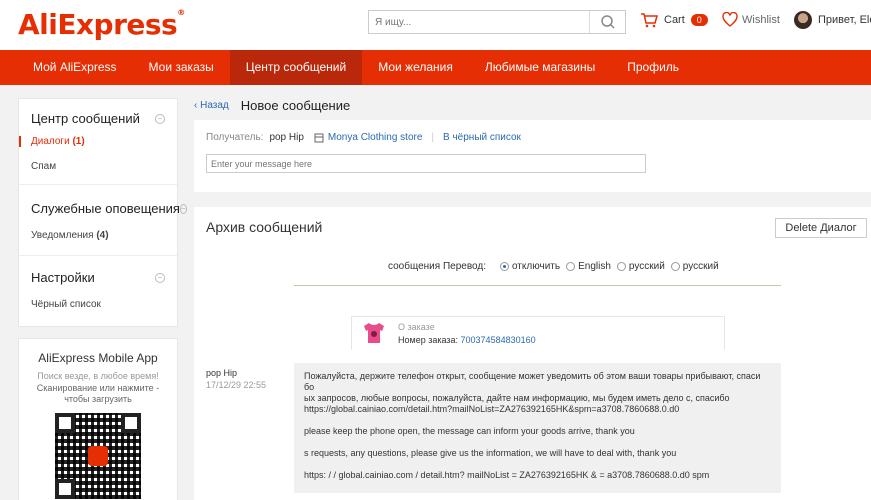 The height and width of the screenshot is (500, 871). What do you see at coordinates (319, 137) in the screenshot?
I see `store-icon` at bounding box center [319, 137].